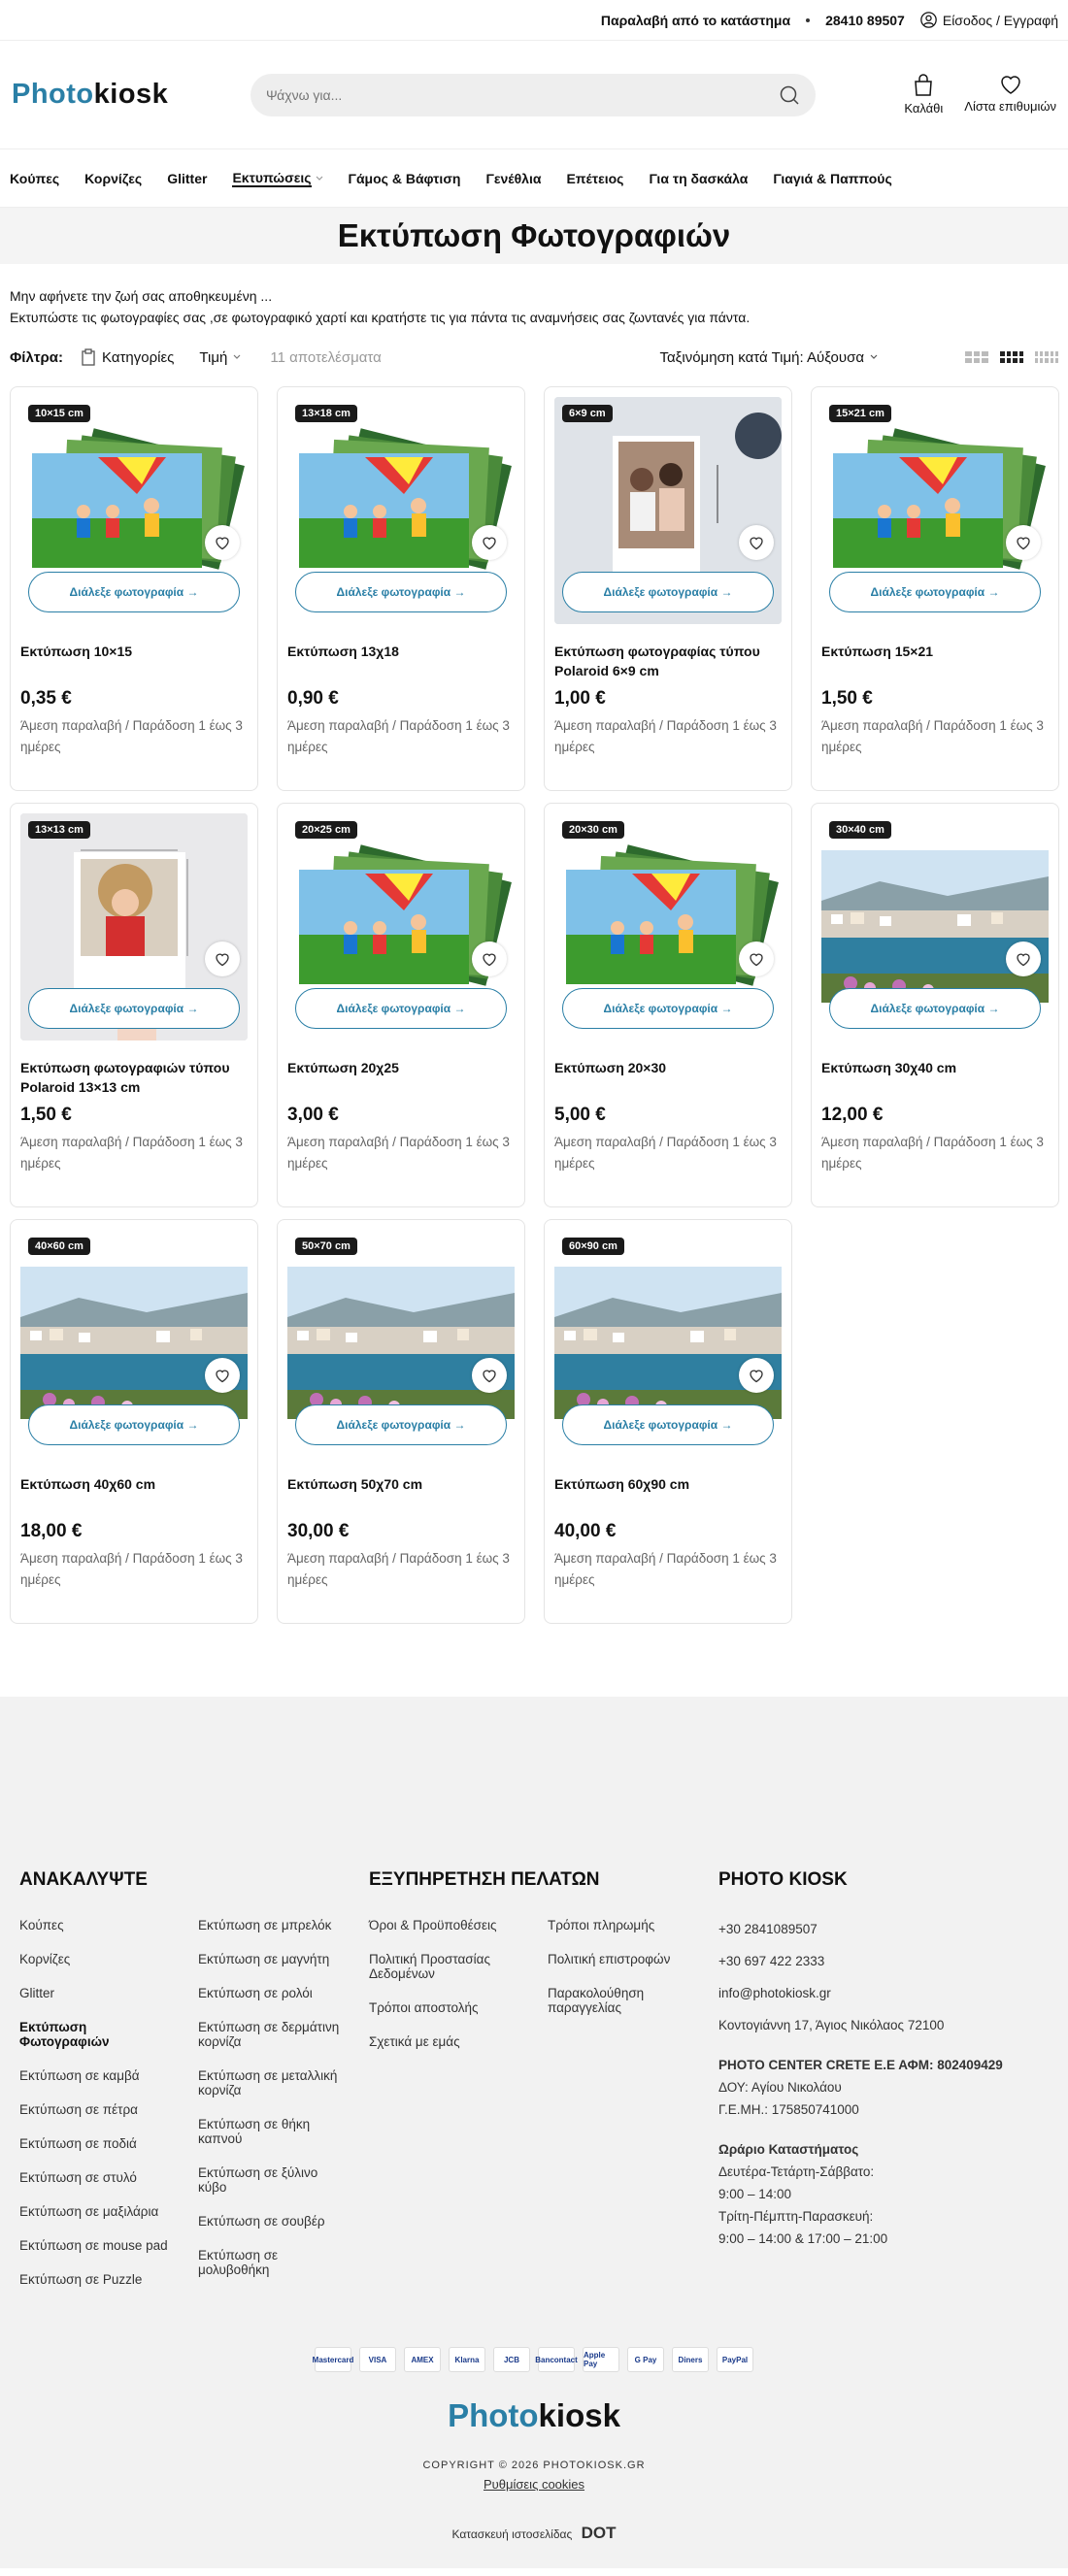 The width and height of the screenshot is (1068, 2576). What do you see at coordinates (935, 661) in the screenshot?
I see `product-name: Εκτύπωση 15×21` at bounding box center [935, 661].